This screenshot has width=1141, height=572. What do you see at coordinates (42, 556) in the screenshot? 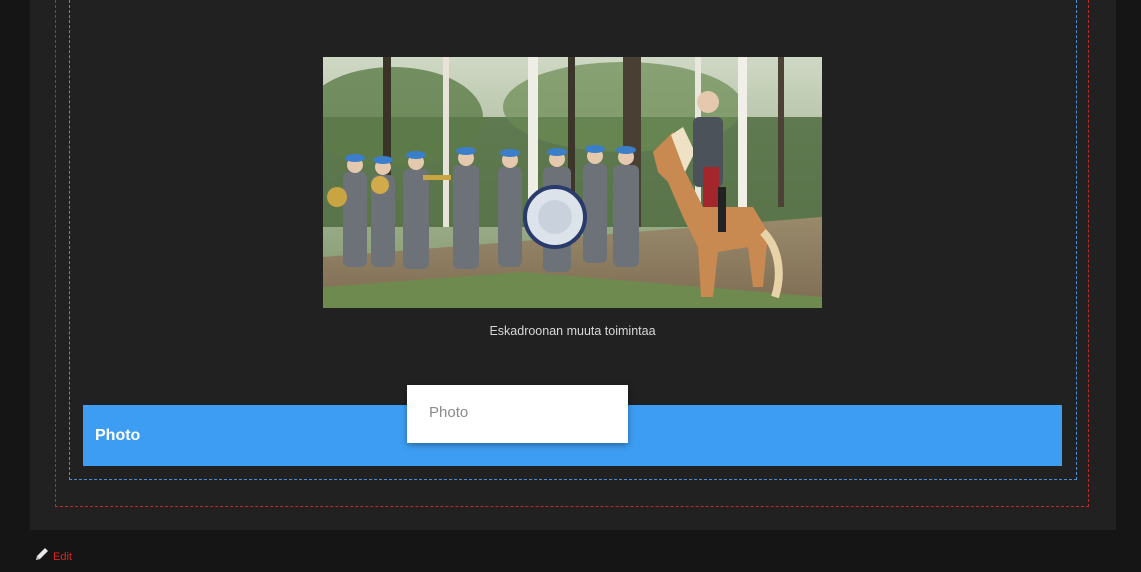
I see `pencil-icon` at bounding box center [42, 556].